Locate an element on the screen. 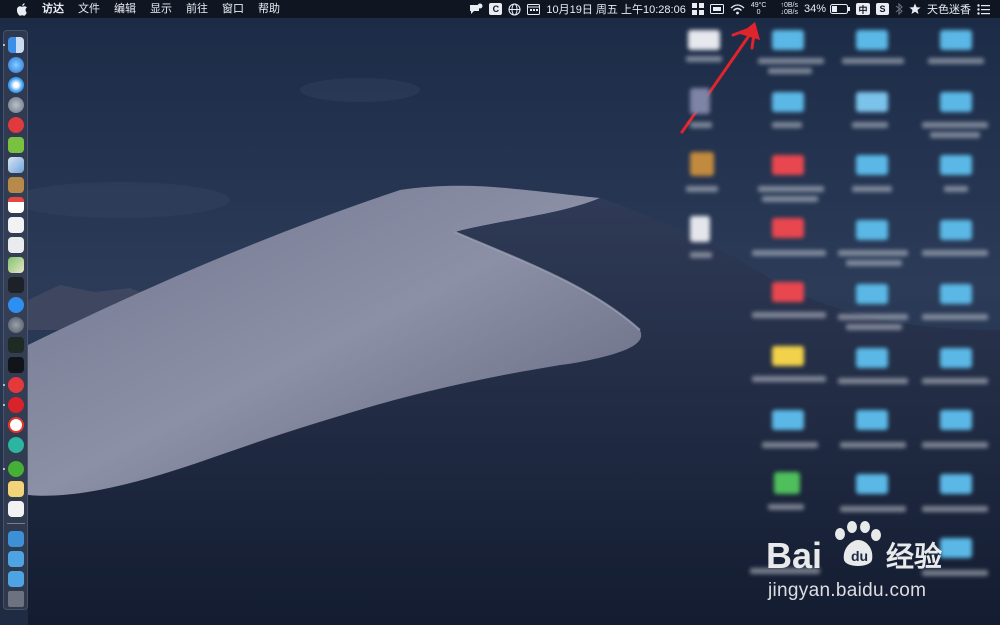  terminal-icon is located at coordinates (16, 365).